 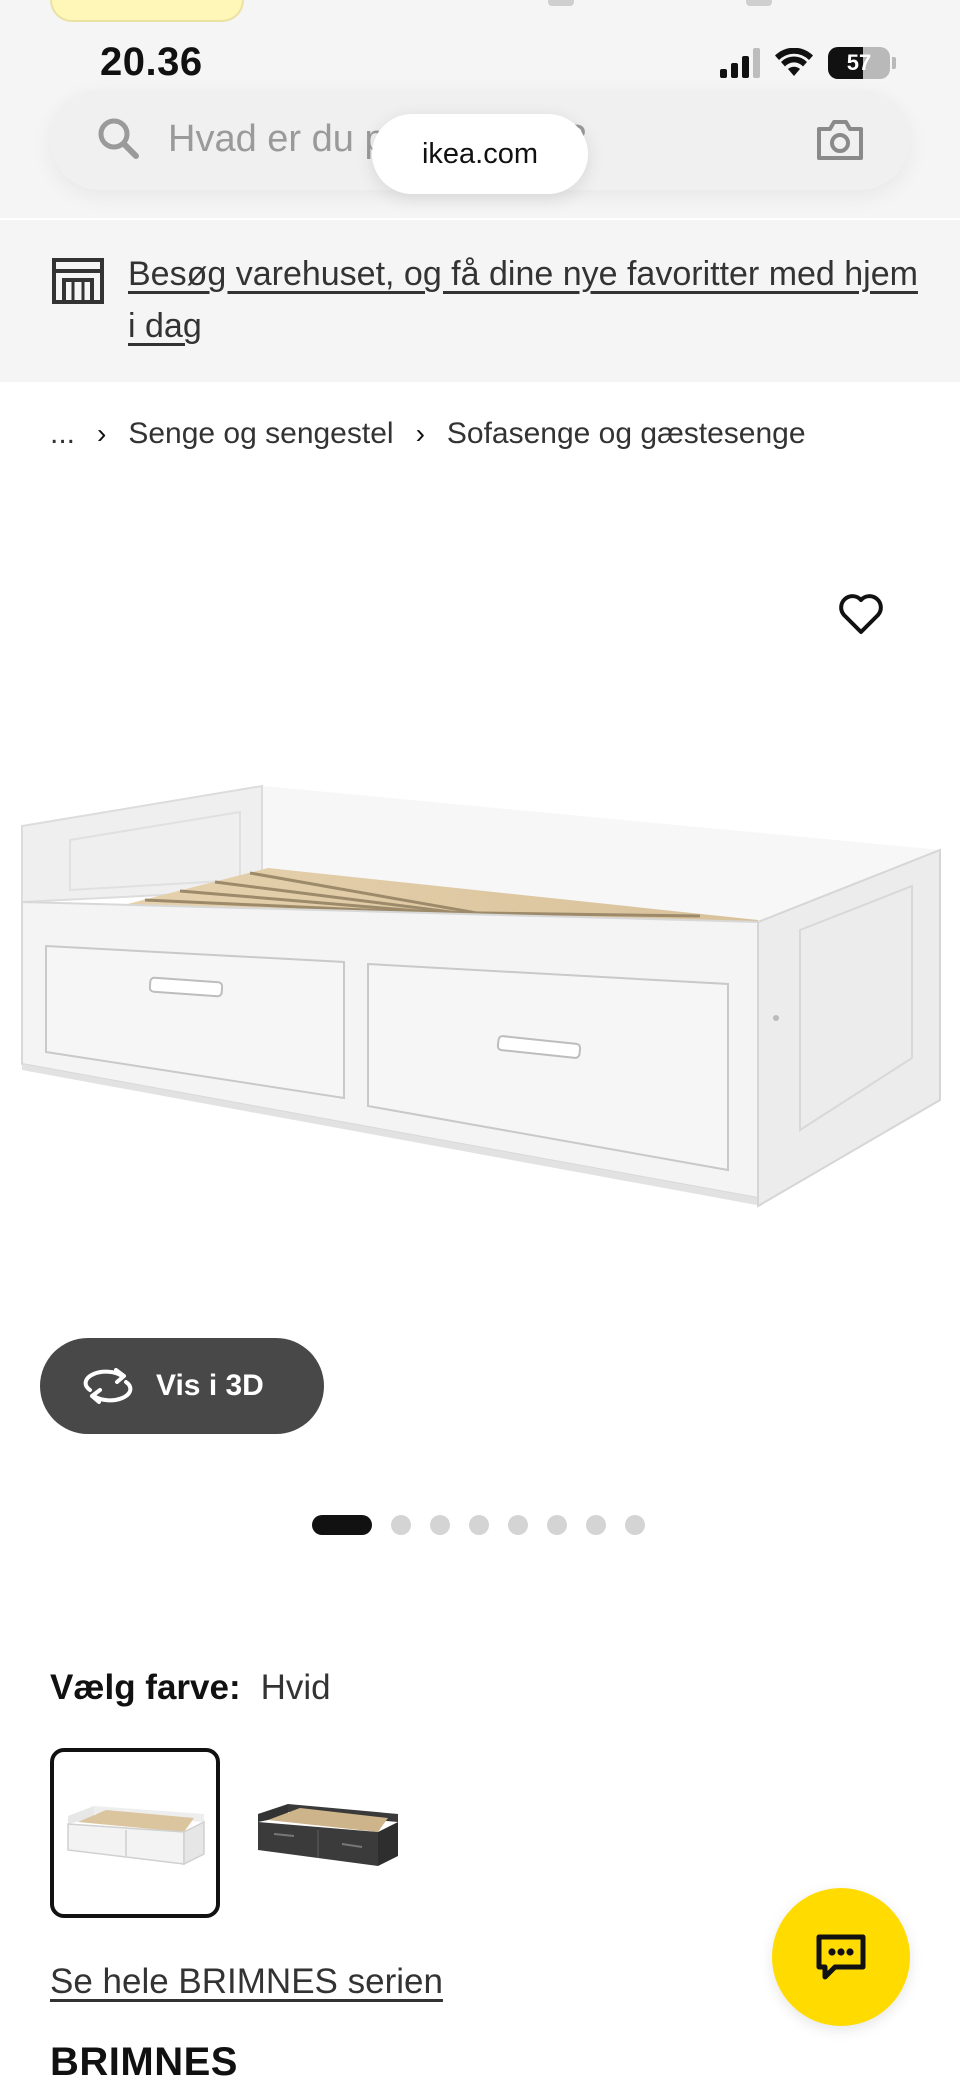 I want to click on color-label: Vælg farve:, so click(x=145, y=1687).